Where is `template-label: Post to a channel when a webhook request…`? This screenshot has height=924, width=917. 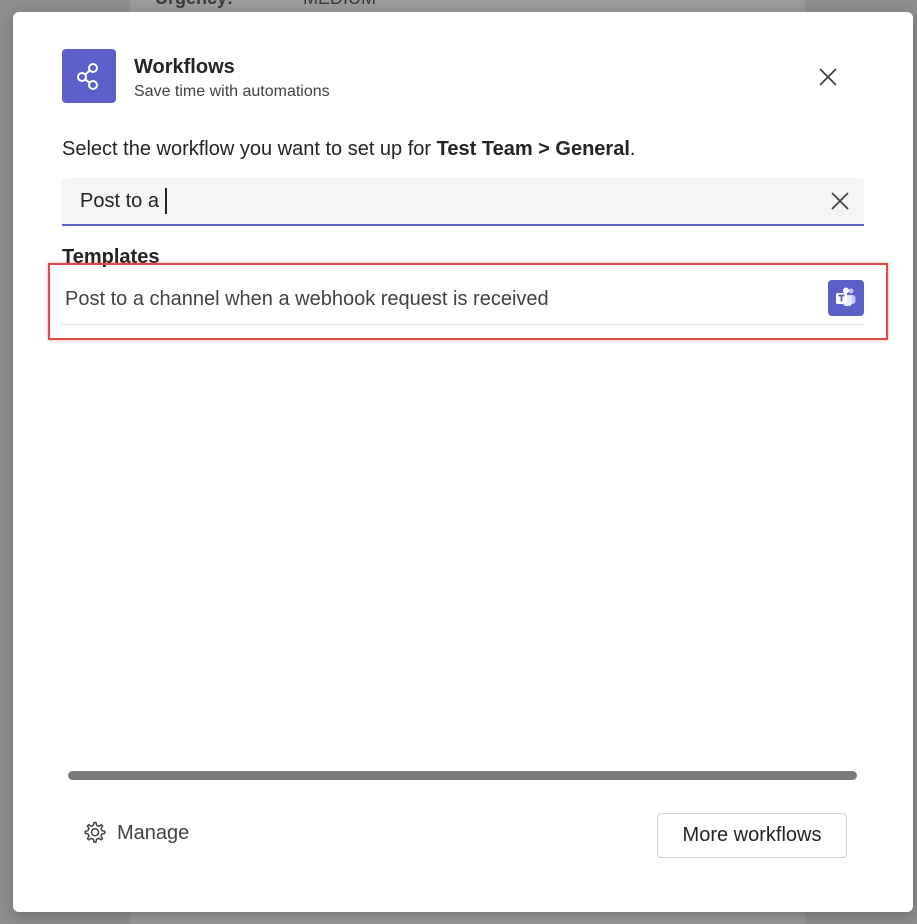
template-label: Post to a channel when a webhook request… is located at coordinates (307, 299).